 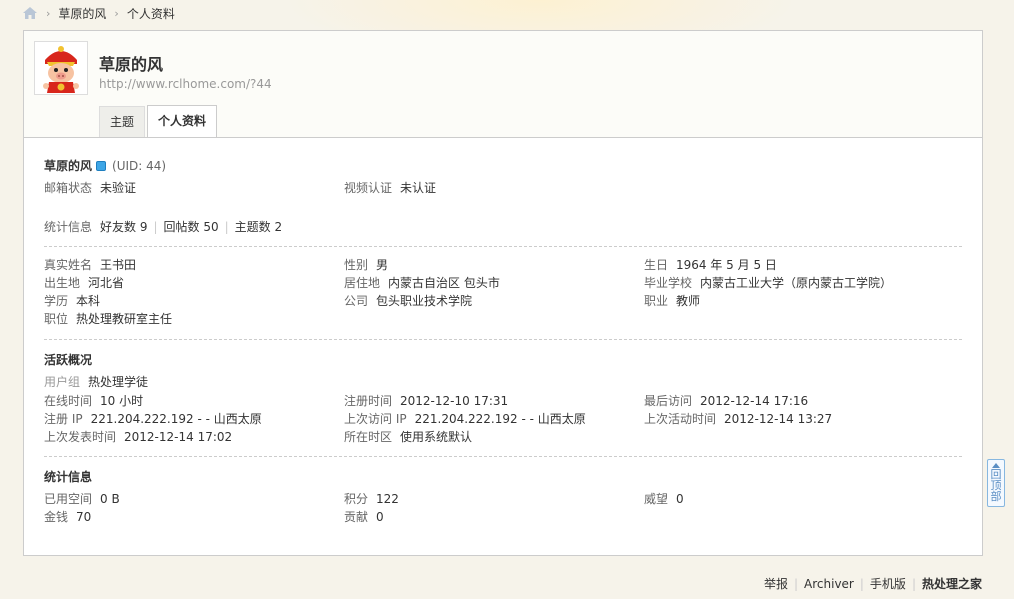 I want to click on breadcrumb-user-link: 草原的风, so click(x=82, y=13).